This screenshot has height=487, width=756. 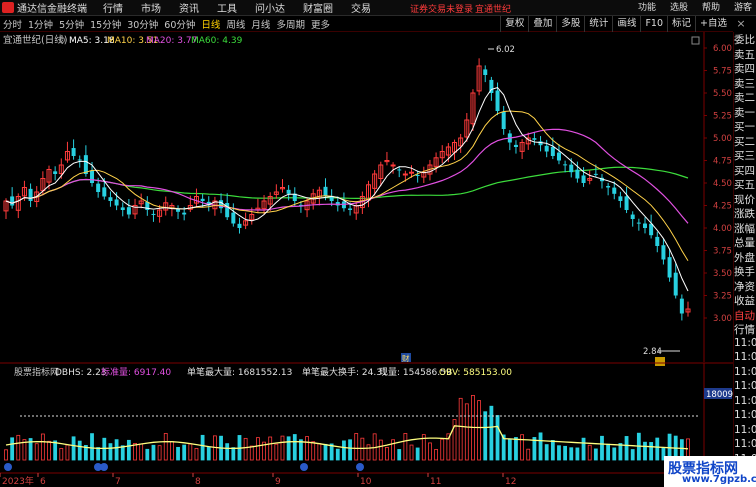 What do you see at coordinates (105, 24) in the screenshot?
I see `period-tab-3: 15分钟` at bounding box center [105, 24].